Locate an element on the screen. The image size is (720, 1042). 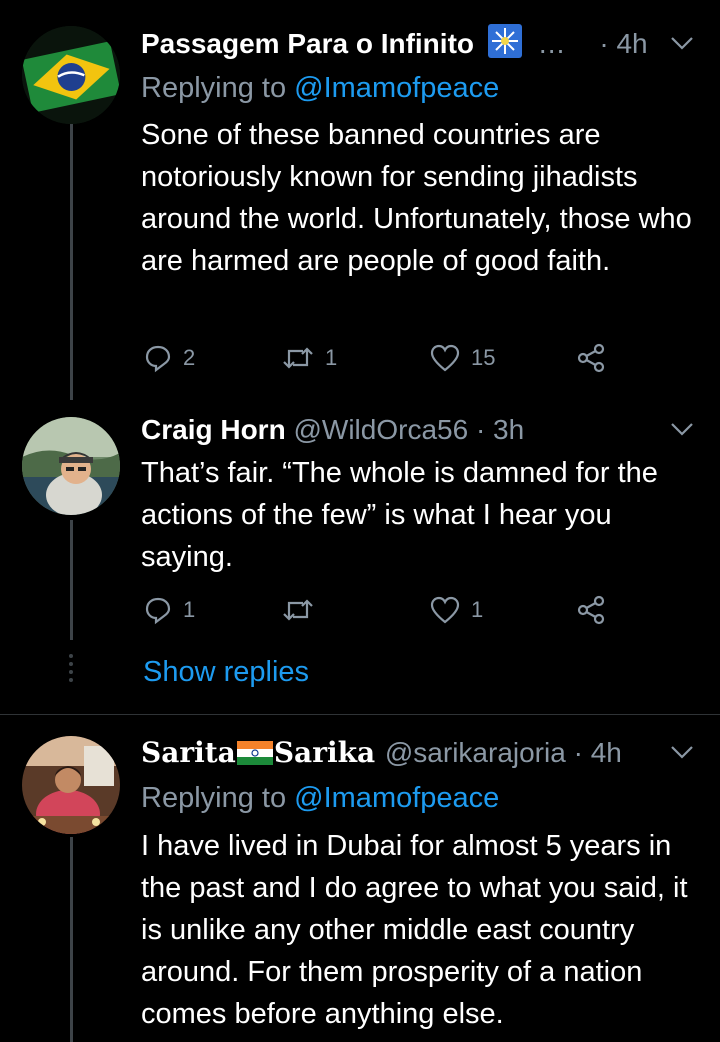
timestamp: 3h is located at coordinates (508, 429).